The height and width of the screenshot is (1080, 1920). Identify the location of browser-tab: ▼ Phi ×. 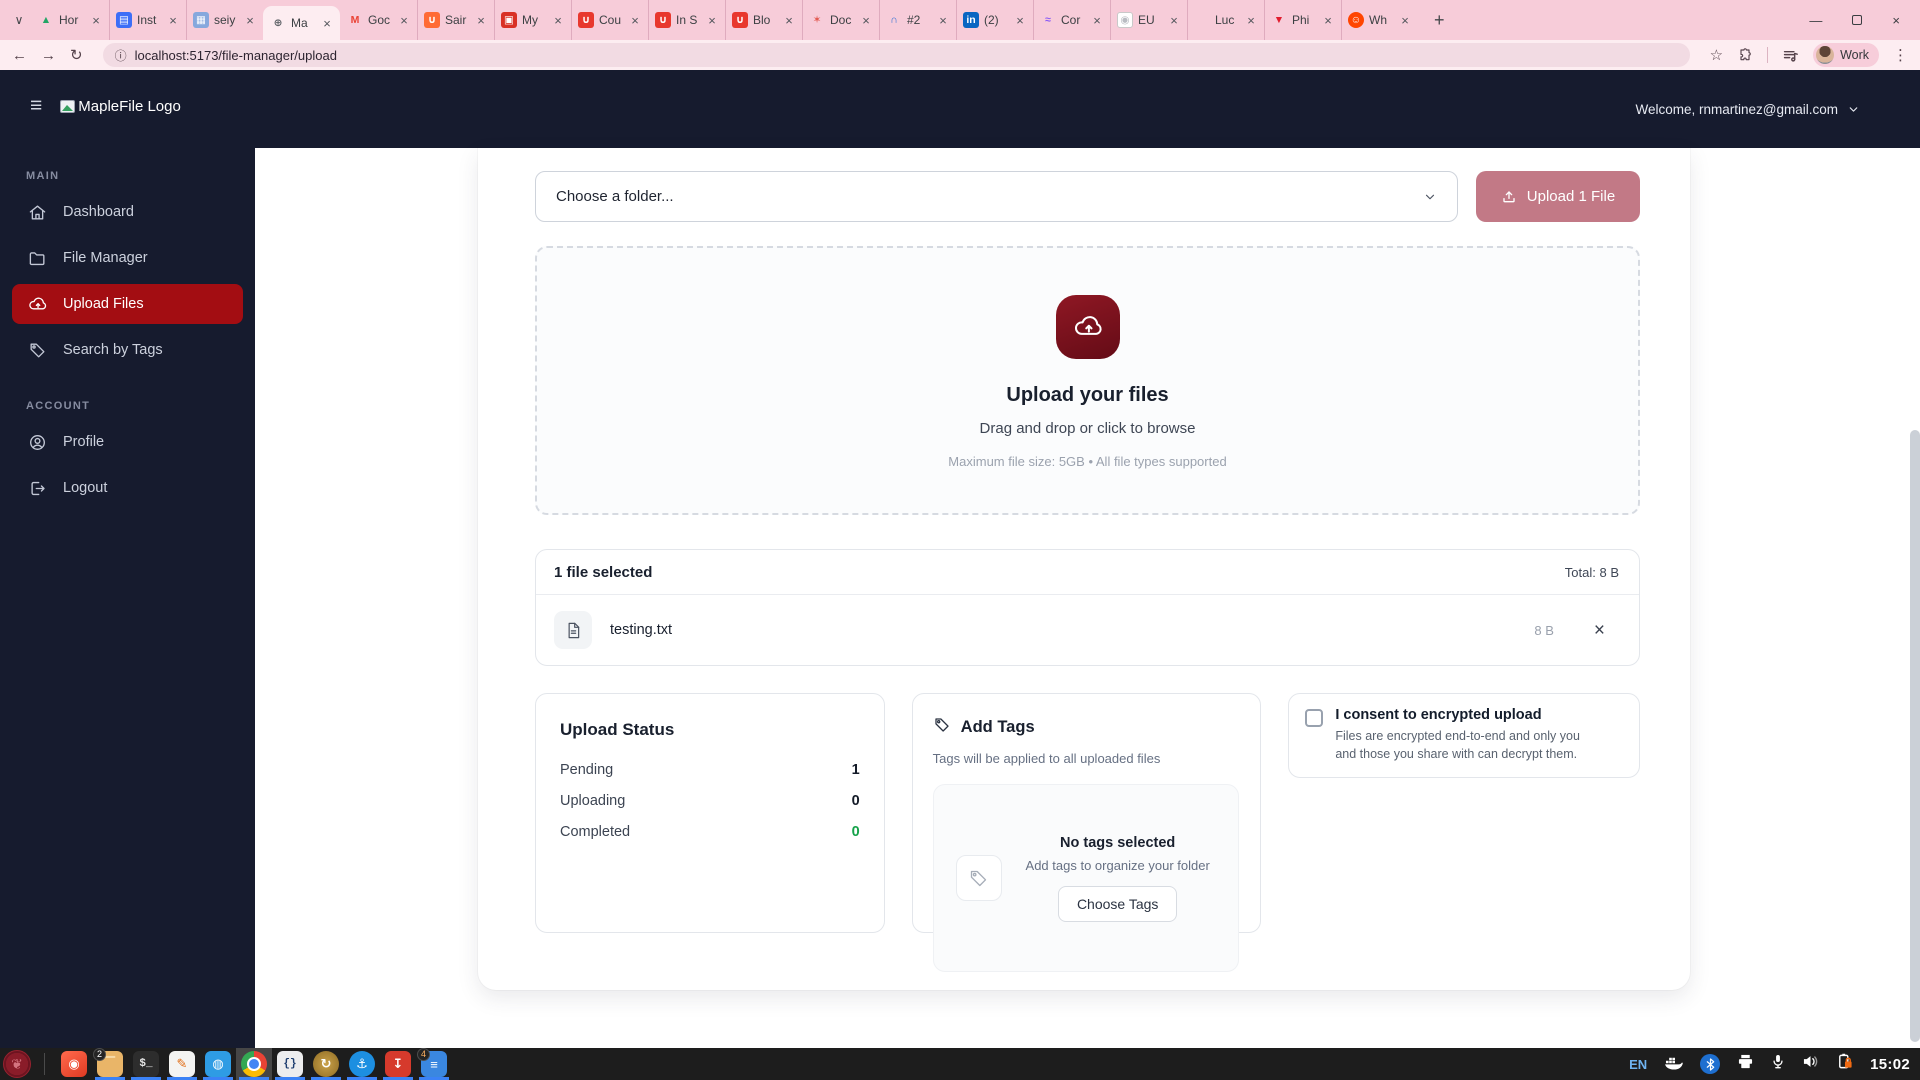
(1302, 20).